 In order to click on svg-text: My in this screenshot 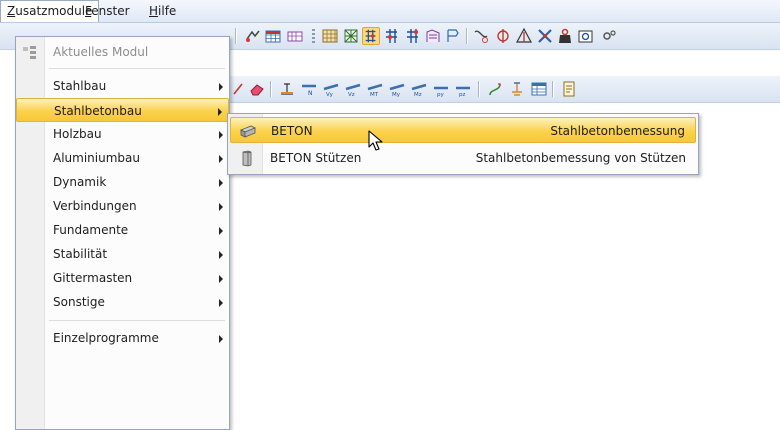, I will do `click(396, 95)`.